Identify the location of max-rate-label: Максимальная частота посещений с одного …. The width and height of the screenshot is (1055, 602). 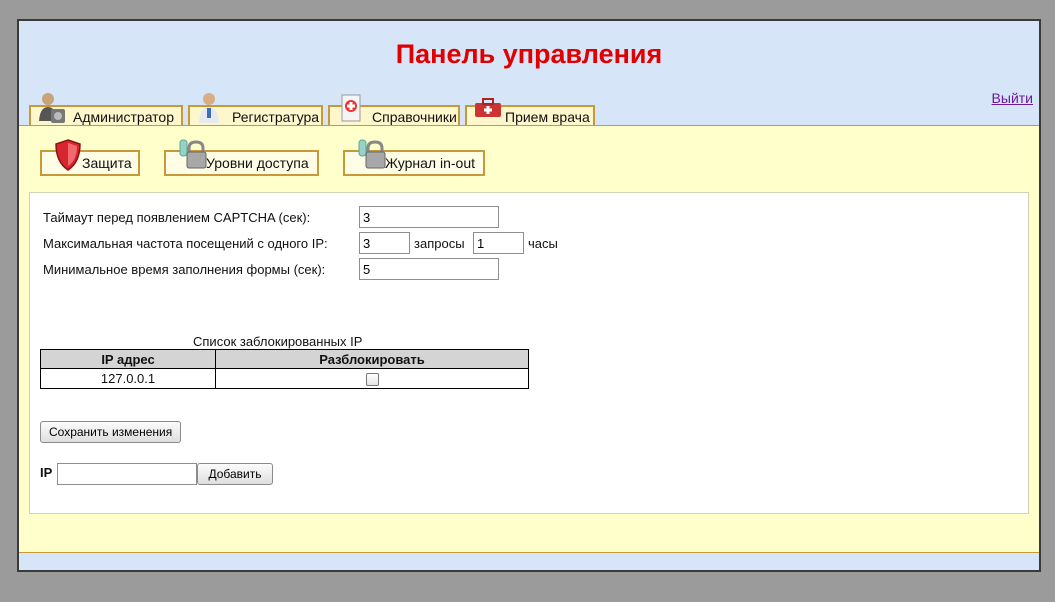
(185, 243).